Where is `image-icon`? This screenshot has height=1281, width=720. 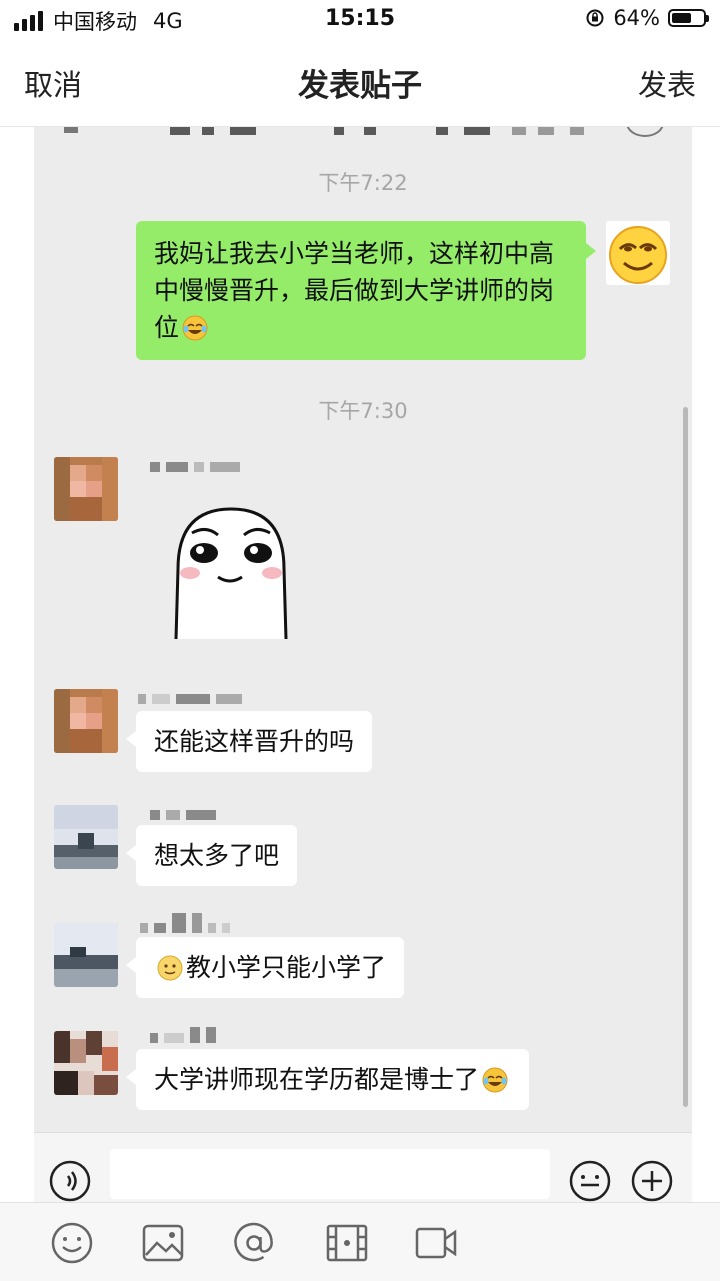
image-icon is located at coordinates (163, 1243).